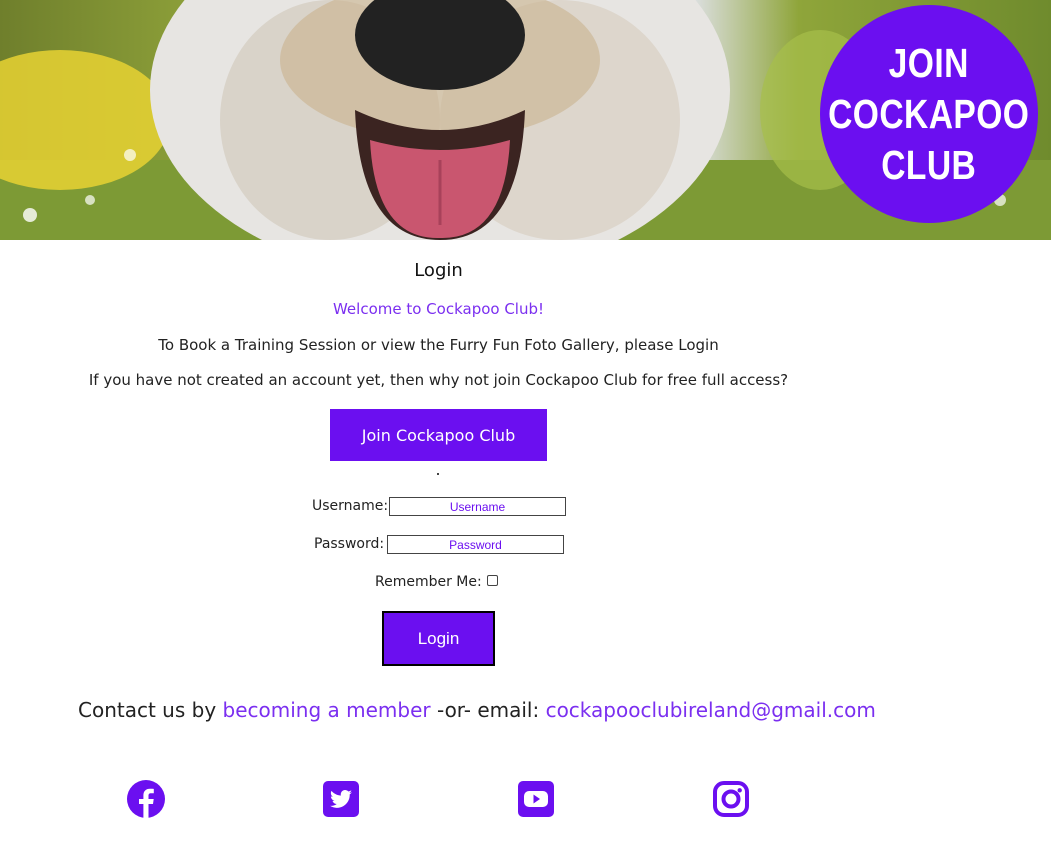 Image resolution: width=1051 pixels, height=843 pixels. What do you see at coordinates (731, 799) in the screenshot?
I see `instagram-icon` at bounding box center [731, 799].